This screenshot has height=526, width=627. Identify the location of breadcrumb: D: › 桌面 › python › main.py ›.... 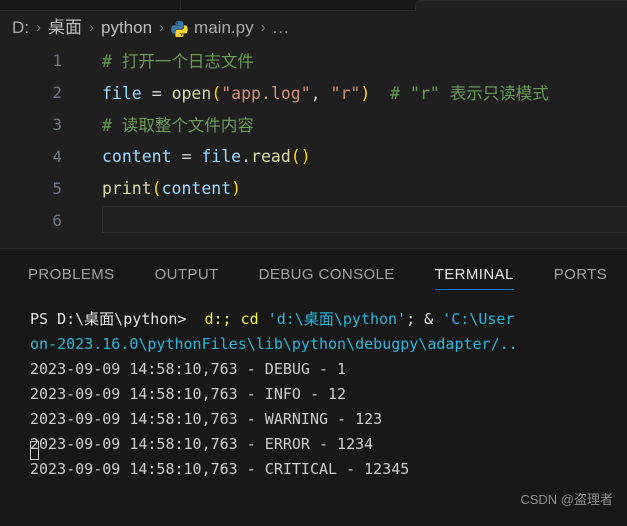
(313, 27).